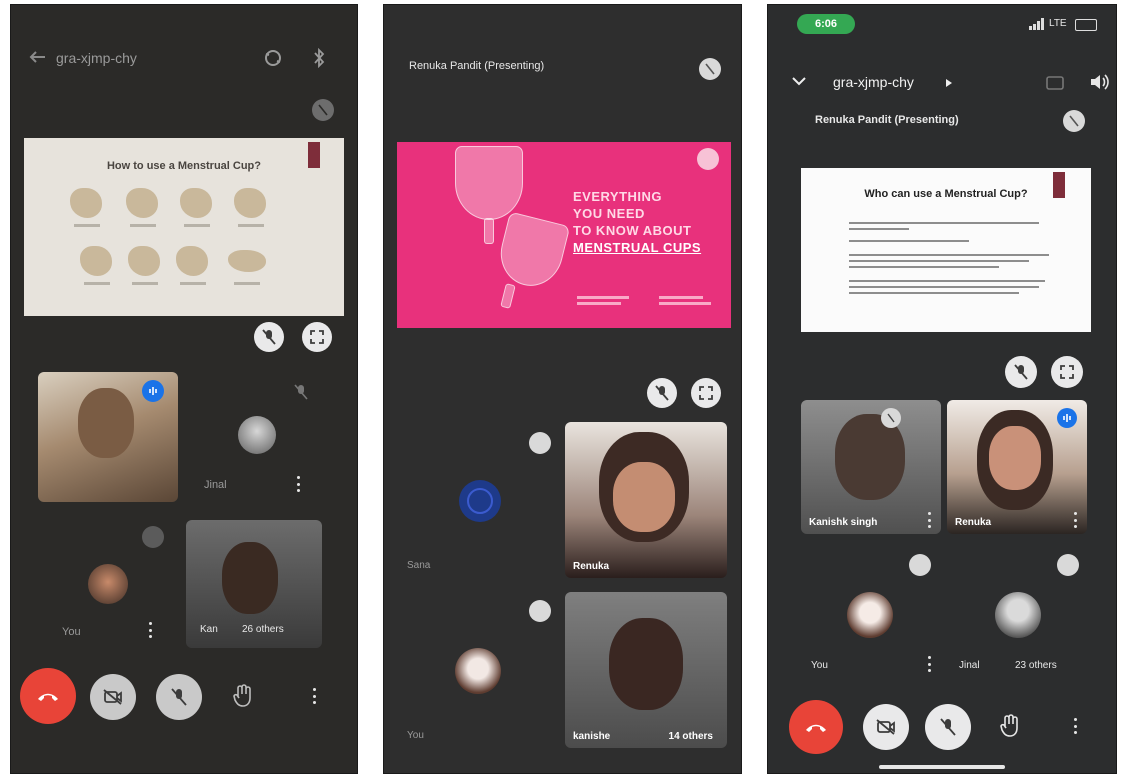 This screenshot has width=1123, height=778. What do you see at coordinates (592, 736) in the screenshot?
I see `participant-name: kanishe` at bounding box center [592, 736].